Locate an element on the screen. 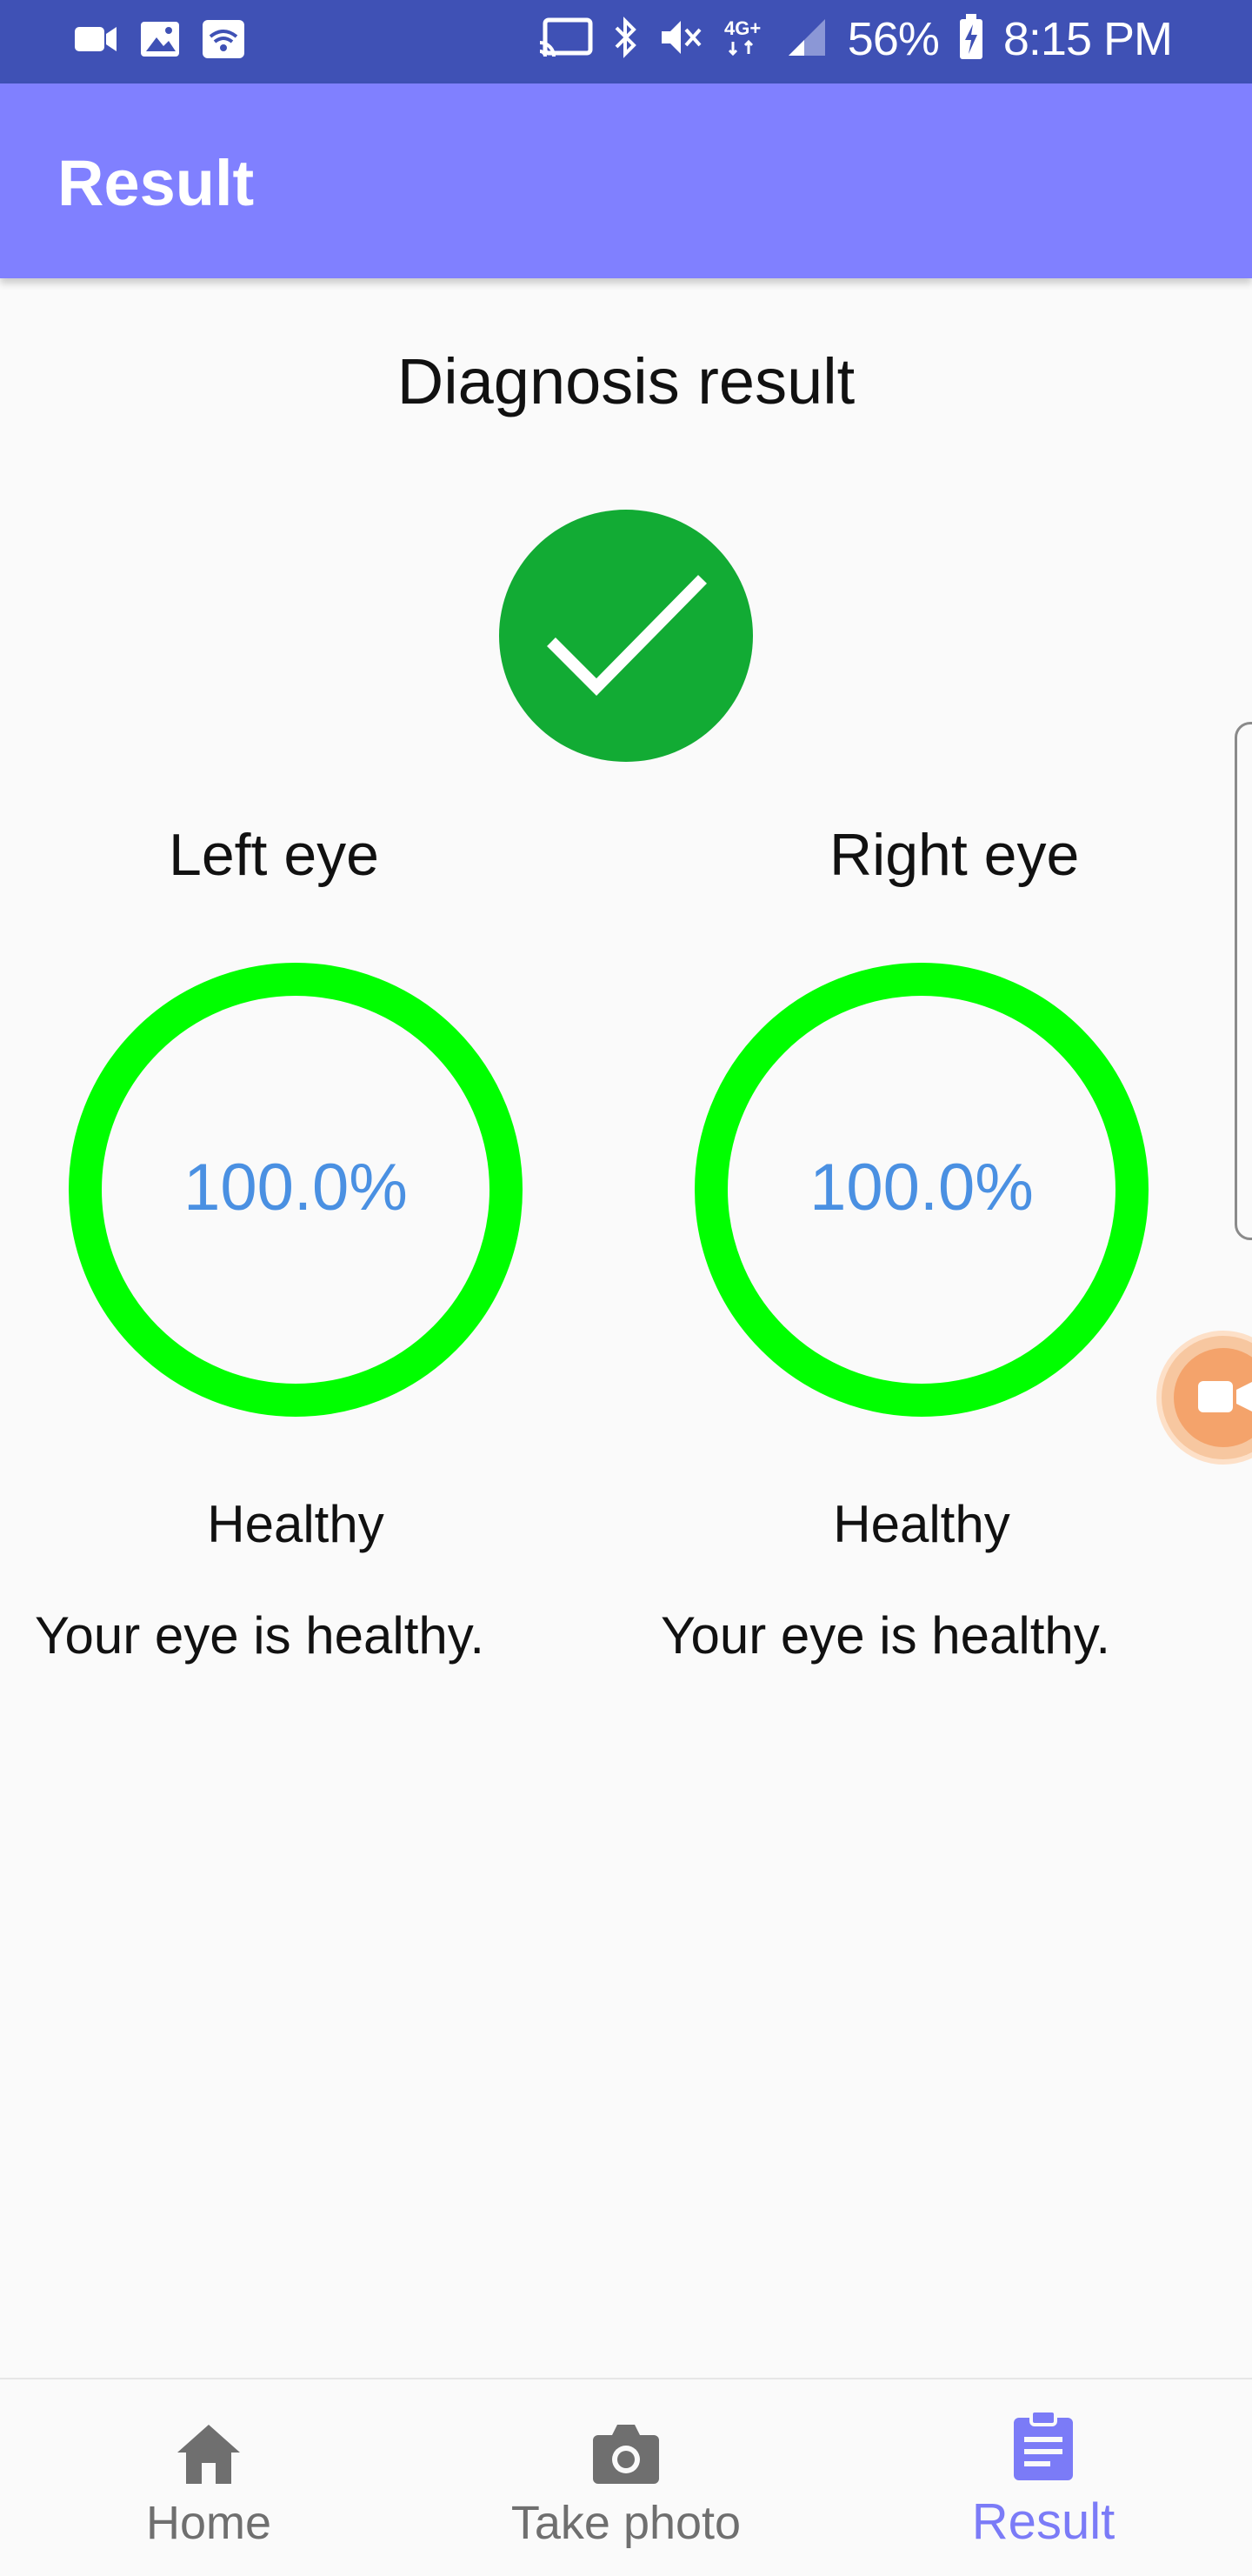 The height and width of the screenshot is (2576, 1252). bluetooth-icon is located at coordinates (626, 39).